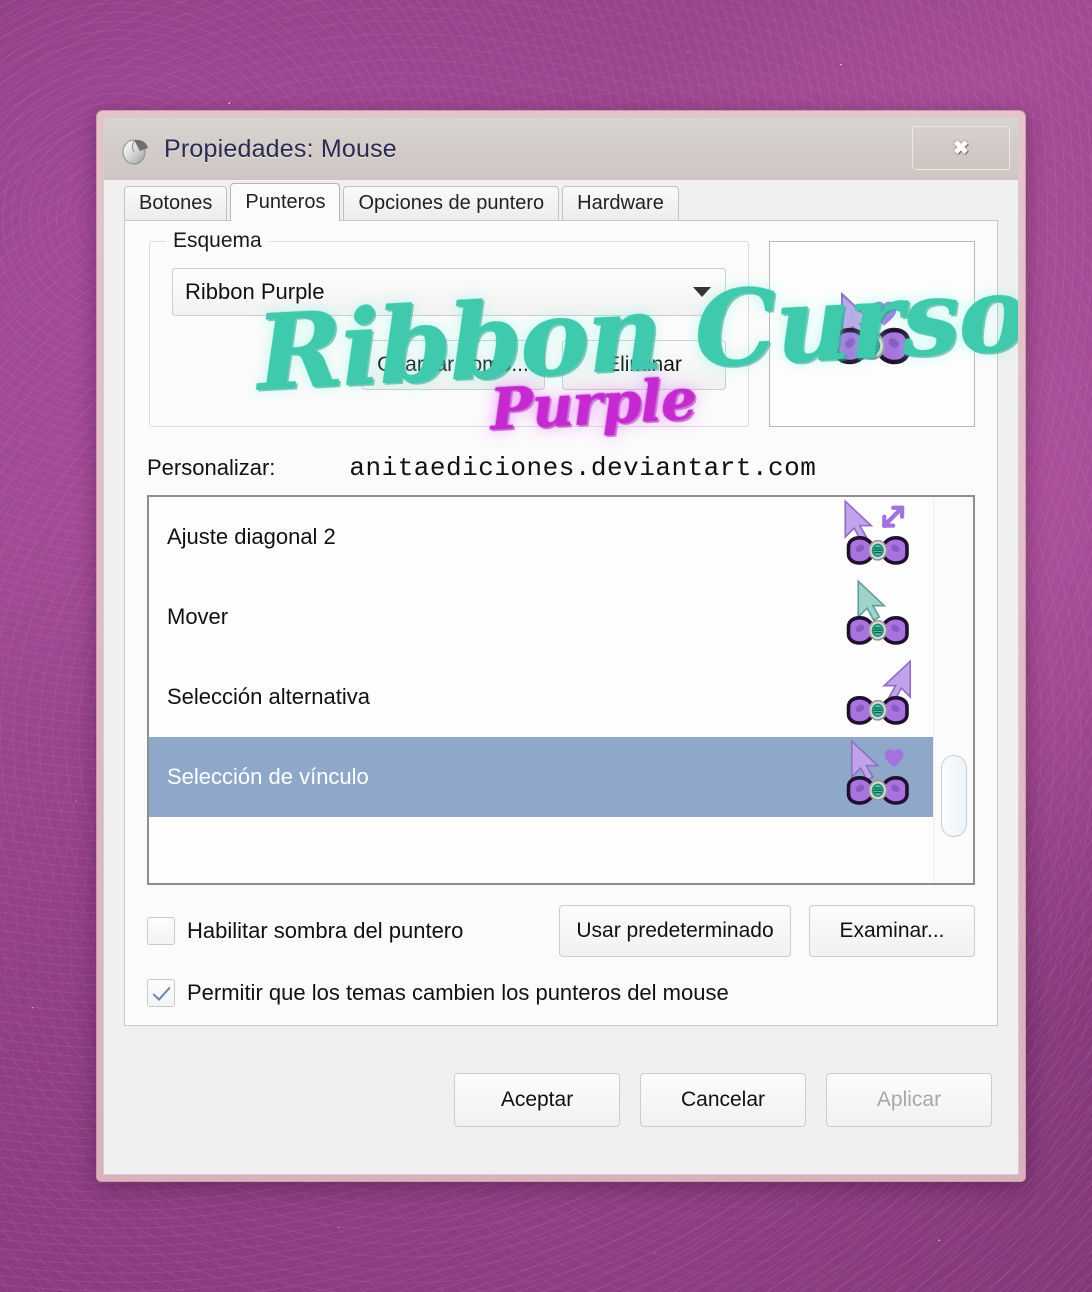 Image resolution: width=1092 pixels, height=1292 pixels. Describe the element at coordinates (255, 291) in the screenshot. I see `scheme-selected-value: Ribbon Purple` at that location.